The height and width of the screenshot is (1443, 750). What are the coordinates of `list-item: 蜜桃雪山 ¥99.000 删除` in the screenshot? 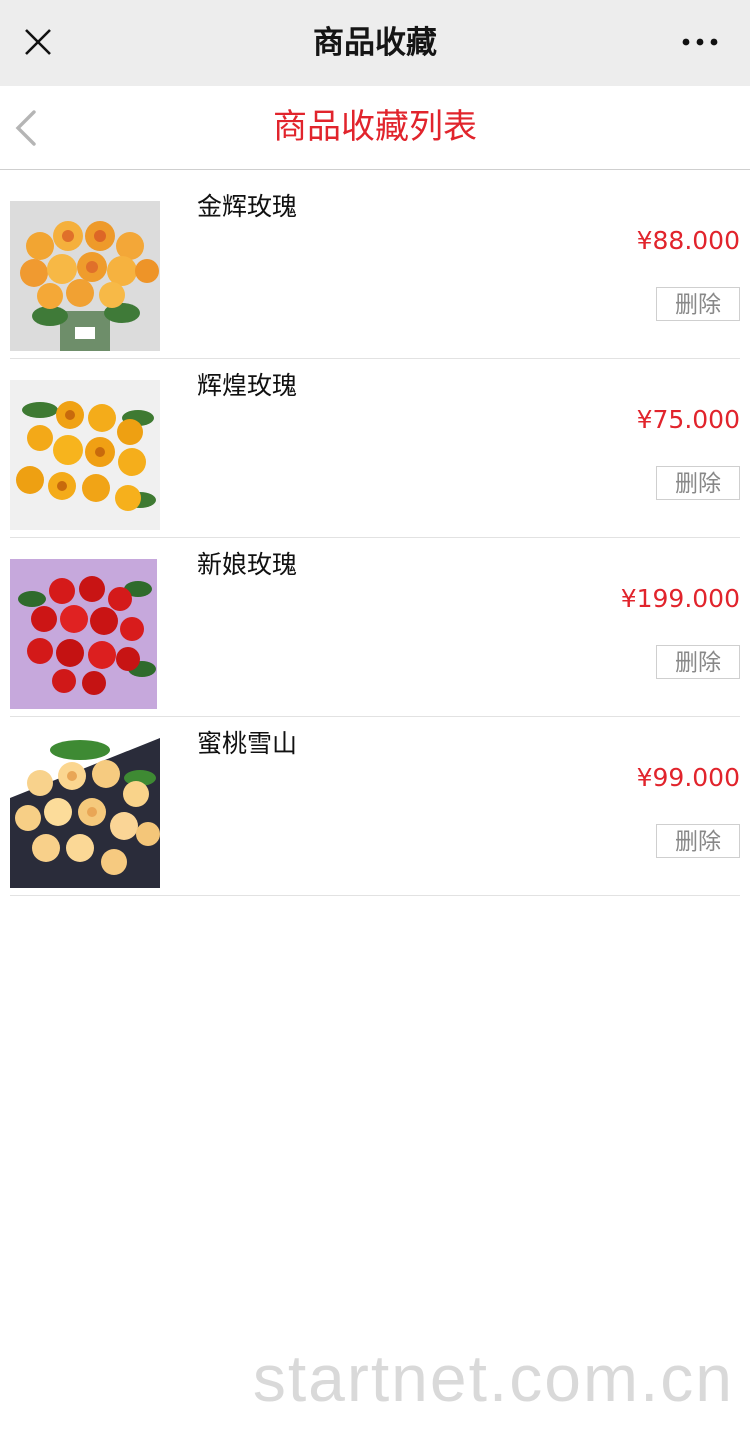 It's located at (375, 807).